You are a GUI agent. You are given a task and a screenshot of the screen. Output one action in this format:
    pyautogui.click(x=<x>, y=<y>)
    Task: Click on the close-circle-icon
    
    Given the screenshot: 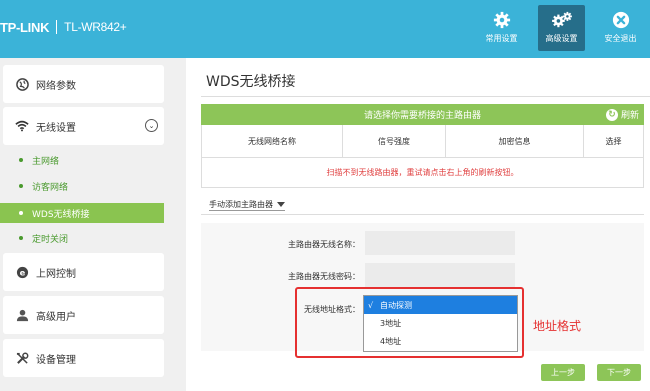 What is the action you would take?
    pyautogui.click(x=620, y=20)
    